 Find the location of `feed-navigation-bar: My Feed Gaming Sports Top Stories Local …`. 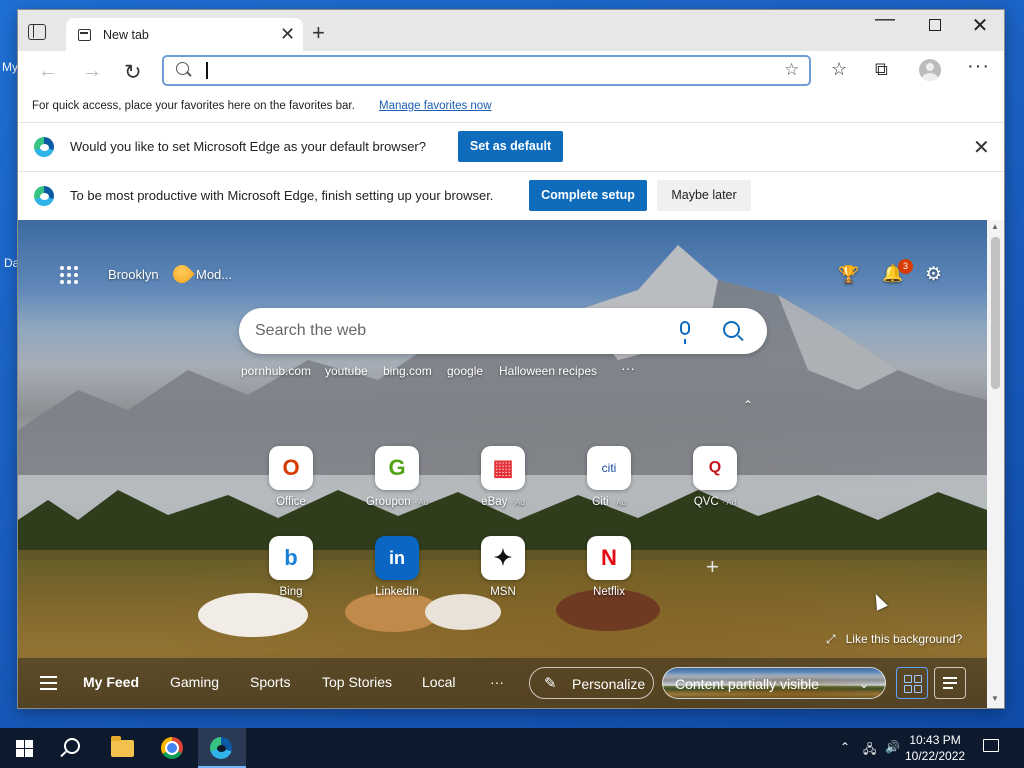

feed-navigation-bar: My Feed Gaming Sports Top Stories Local … is located at coordinates (502, 683).